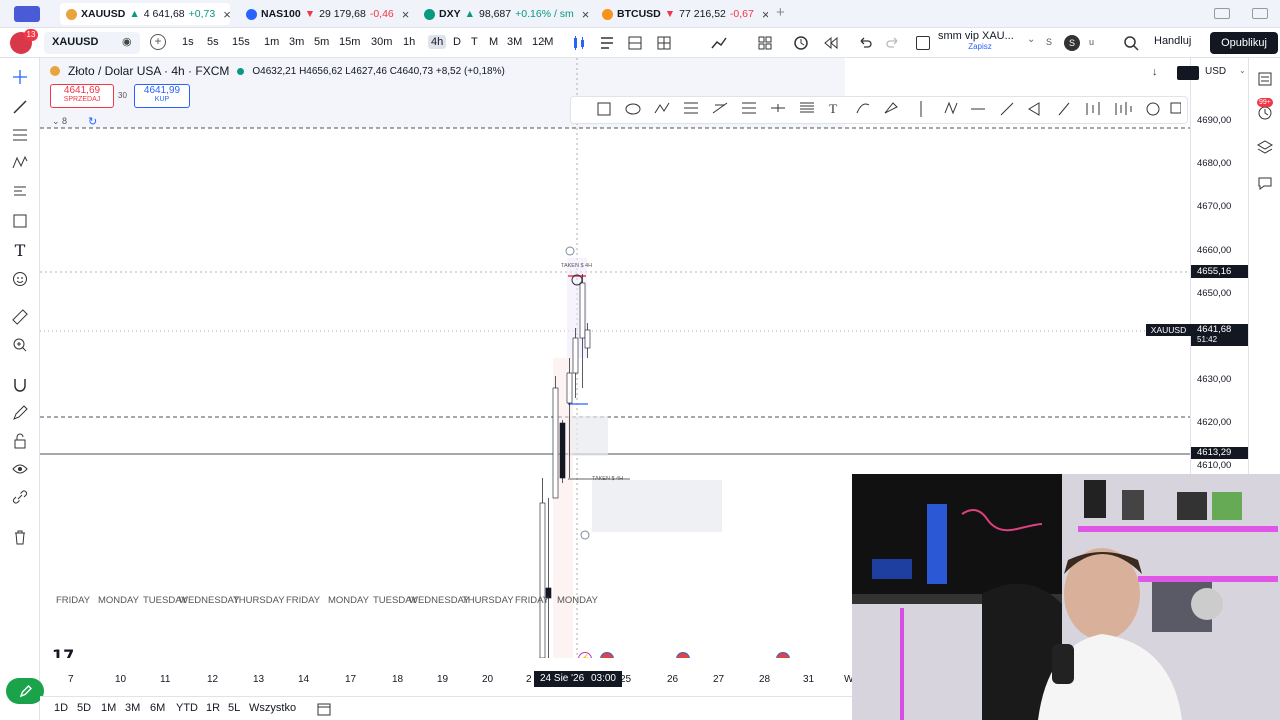 Image resolution: width=1280 pixels, height=720 pixels. What do you see at coordinates (457, 42) in the screenshot?
I see `interval-d: D` at bounding box center [457, 42].